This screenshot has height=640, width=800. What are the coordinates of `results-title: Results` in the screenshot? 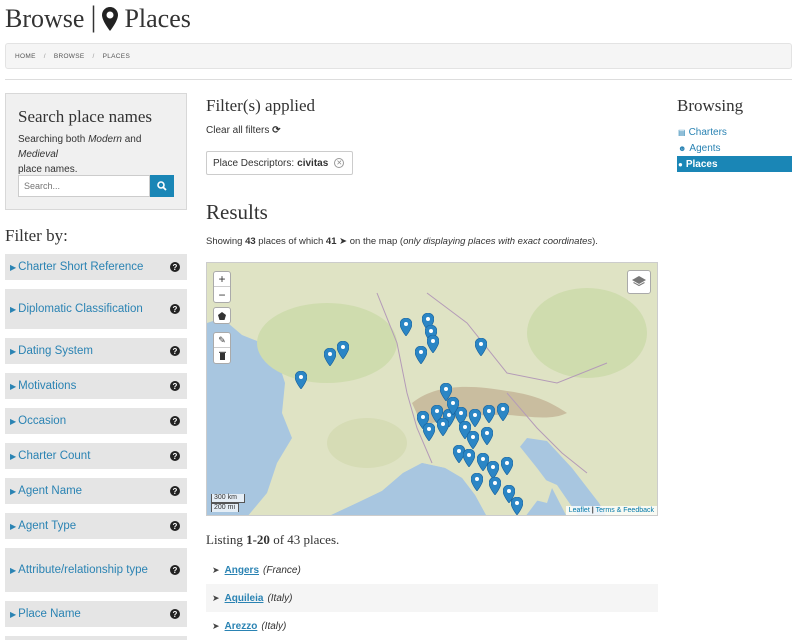 It's located at (237, 212).